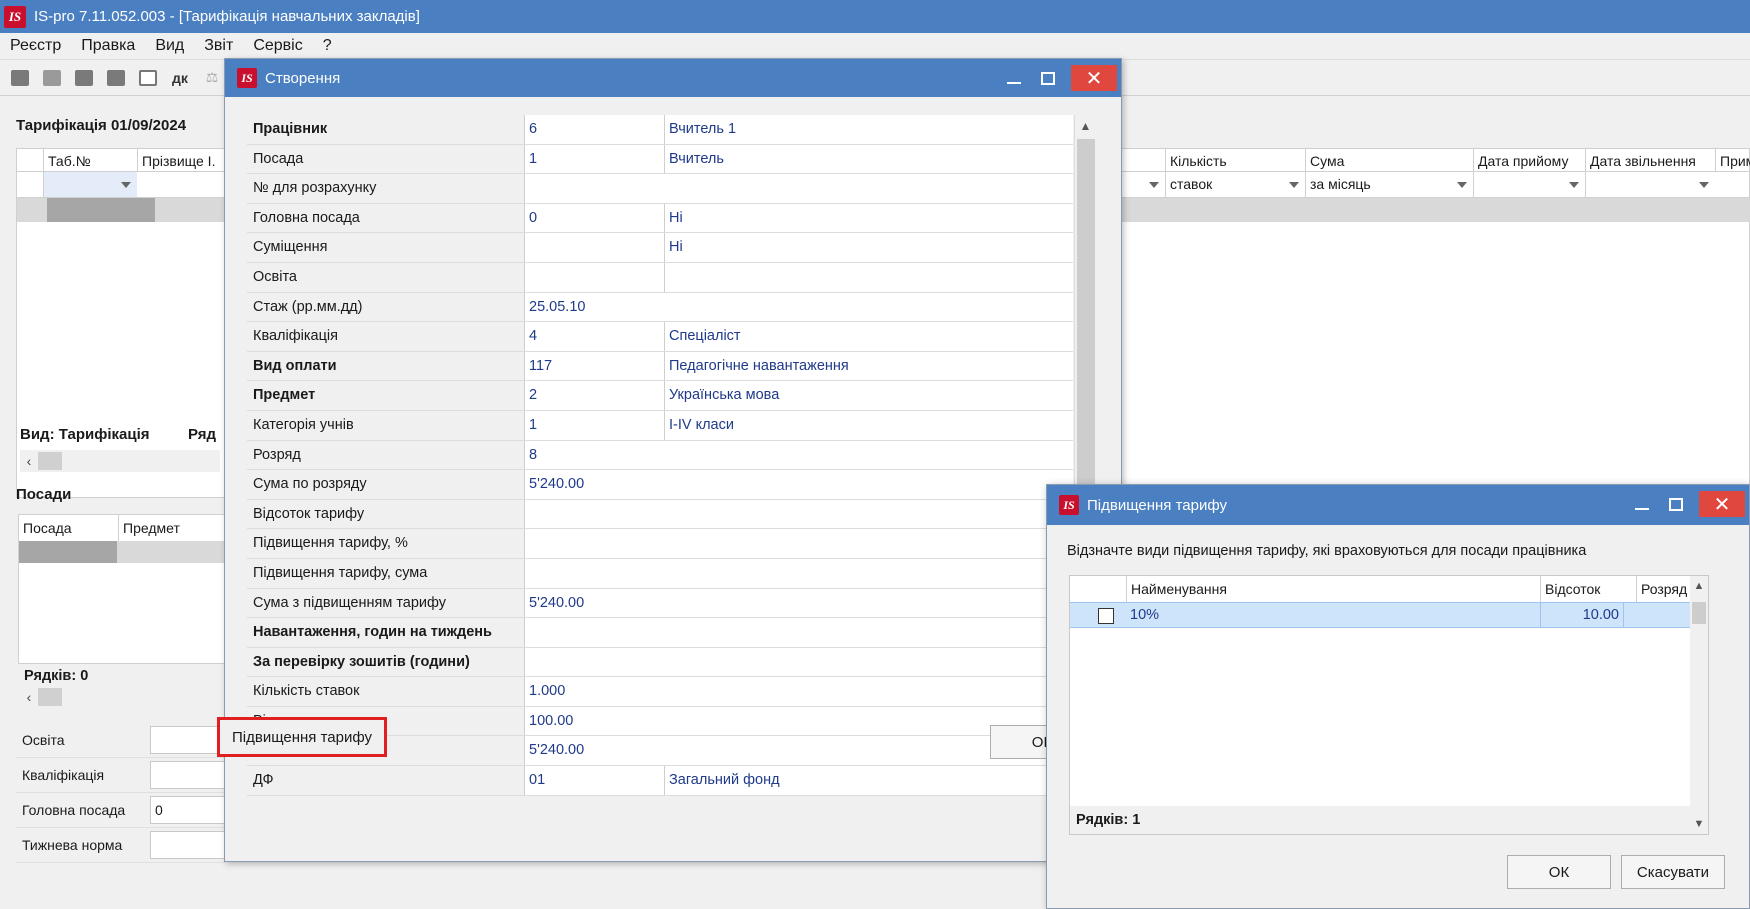 The width and height of the screenshot is (1750, 909). What do you see at coordinates (182, 161) in the screenshot?
I see `column-header-surname: Прізвище І.` at bounding box center [182, 161].